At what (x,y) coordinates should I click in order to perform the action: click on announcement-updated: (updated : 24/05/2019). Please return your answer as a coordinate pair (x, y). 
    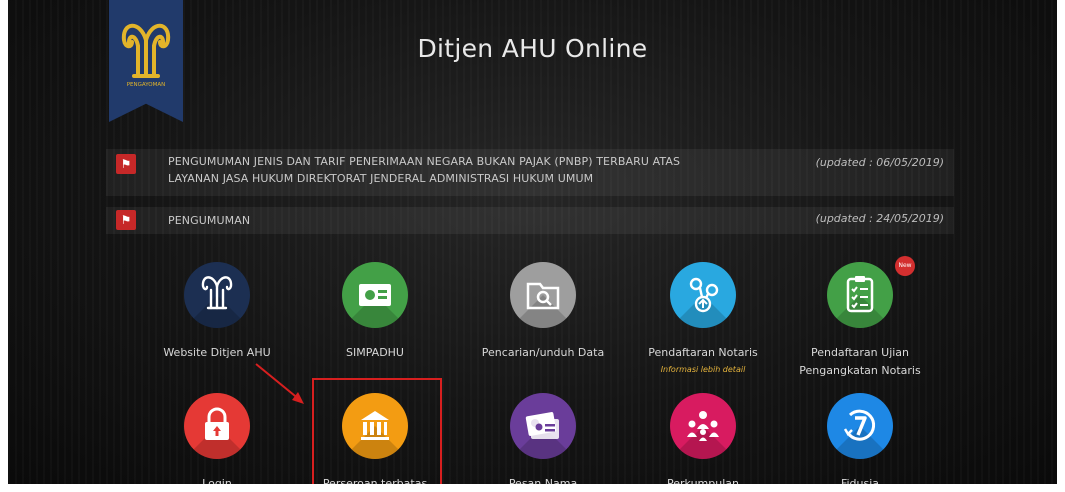
    Looking at the image, I should click on (879, 218).